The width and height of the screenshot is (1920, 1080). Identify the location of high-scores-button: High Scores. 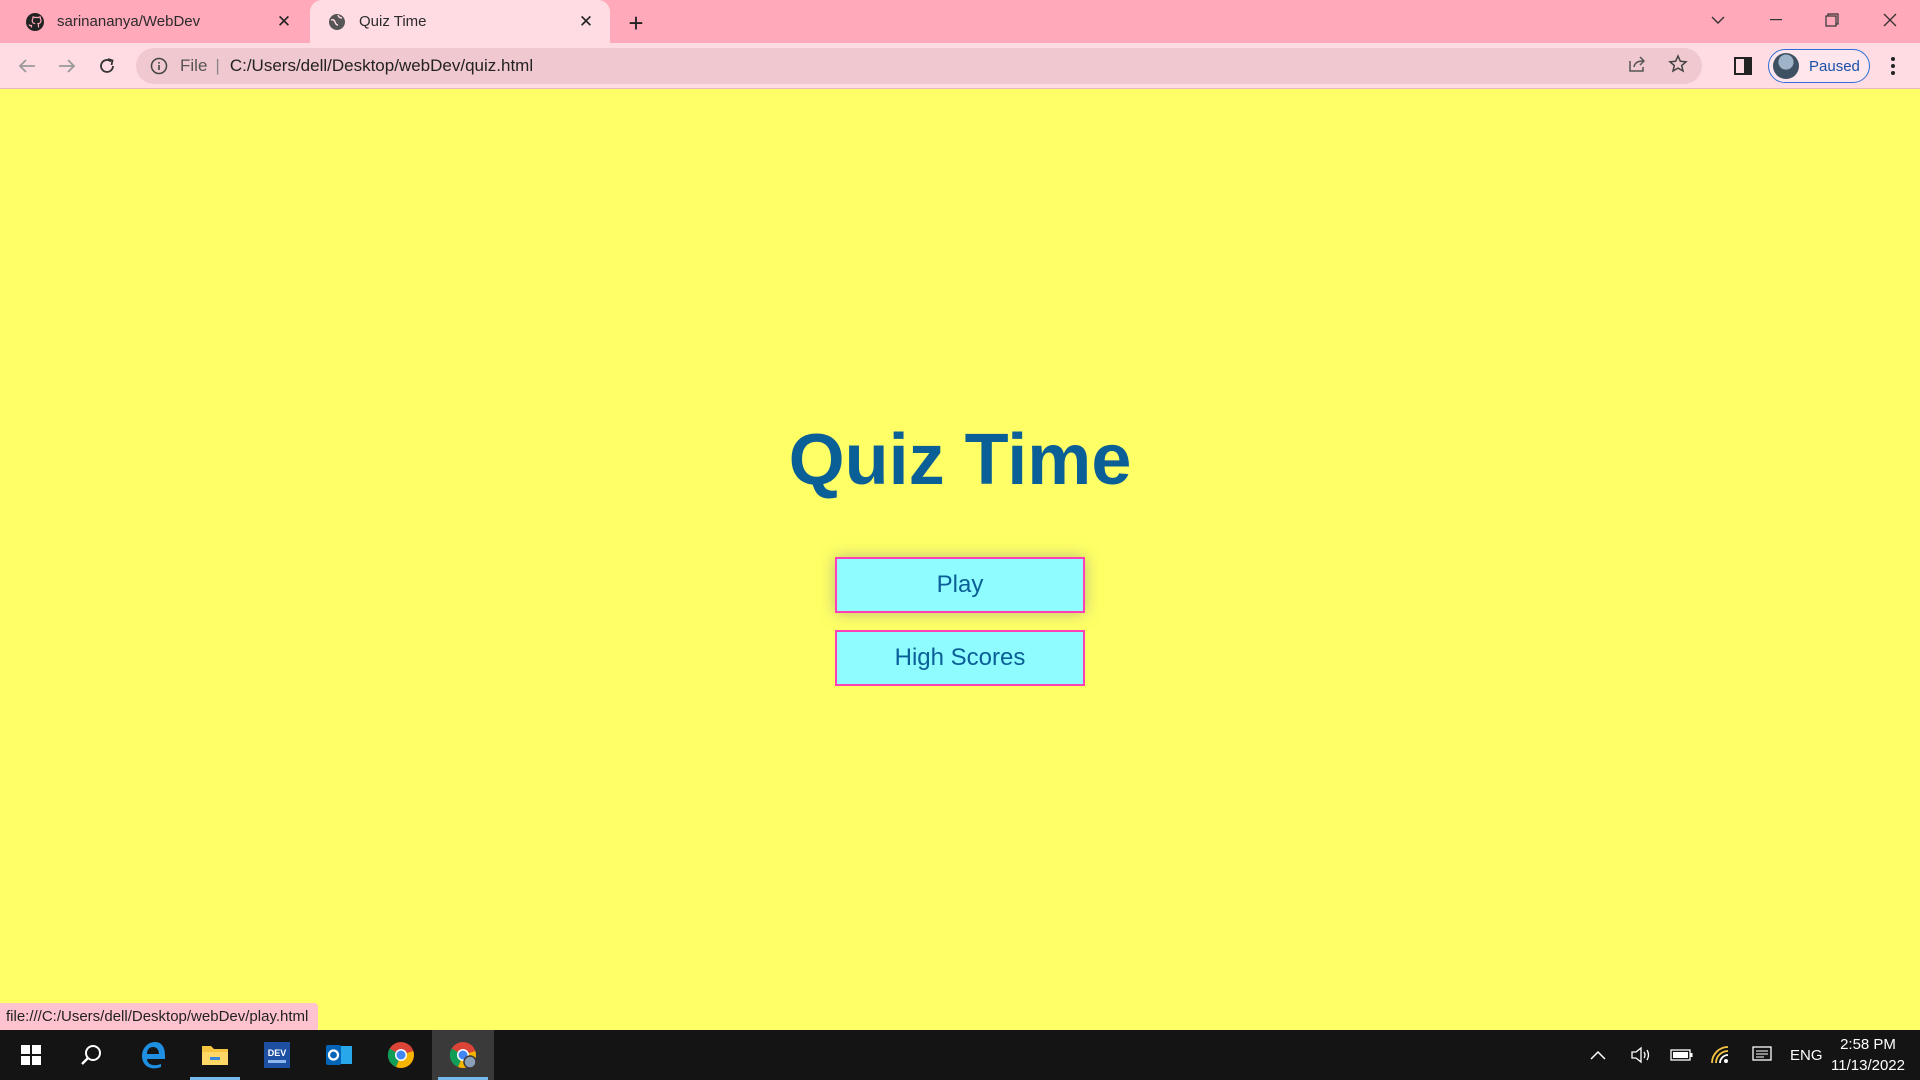
(960, 658).